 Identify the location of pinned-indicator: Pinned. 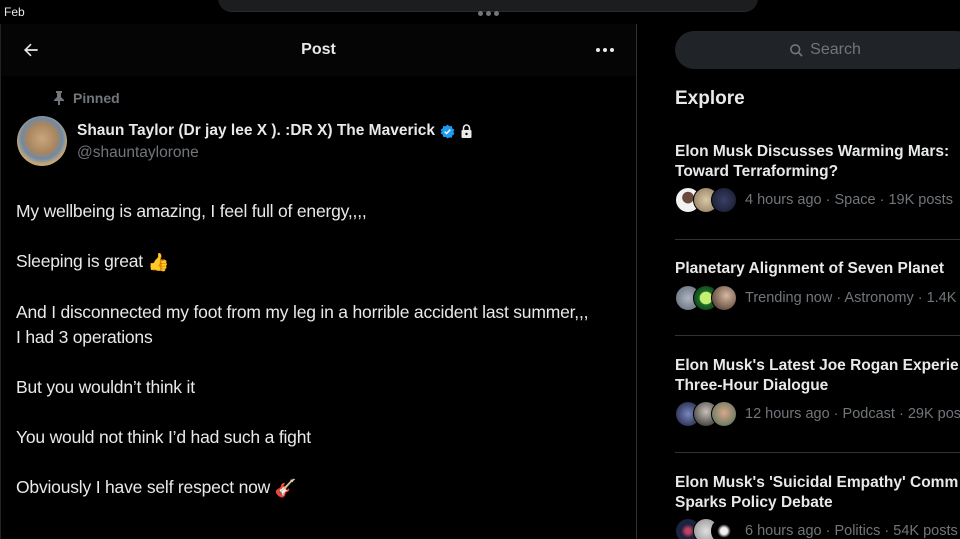
(86, 98).